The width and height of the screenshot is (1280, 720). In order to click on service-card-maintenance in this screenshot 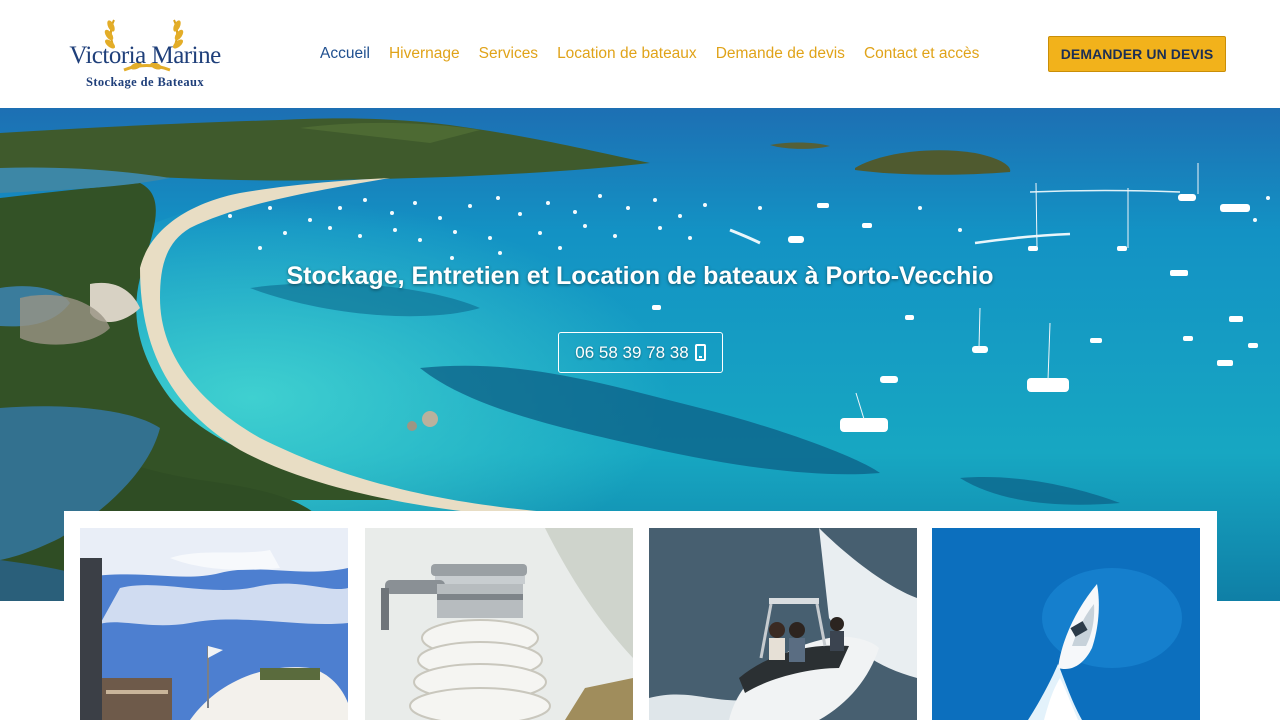, I will do `click(499, 624)`.